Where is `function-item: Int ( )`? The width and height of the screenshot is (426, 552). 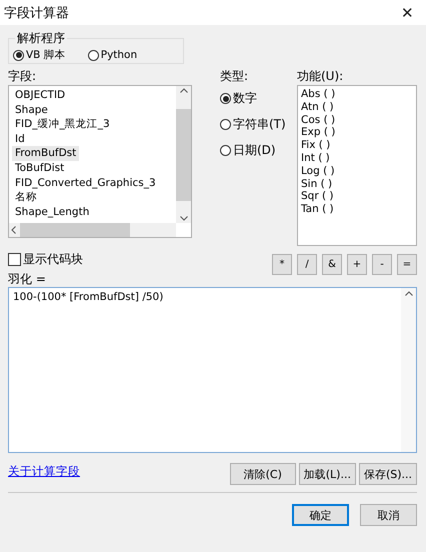
function-item: Int ( ) is located at coordinates (315, 158).